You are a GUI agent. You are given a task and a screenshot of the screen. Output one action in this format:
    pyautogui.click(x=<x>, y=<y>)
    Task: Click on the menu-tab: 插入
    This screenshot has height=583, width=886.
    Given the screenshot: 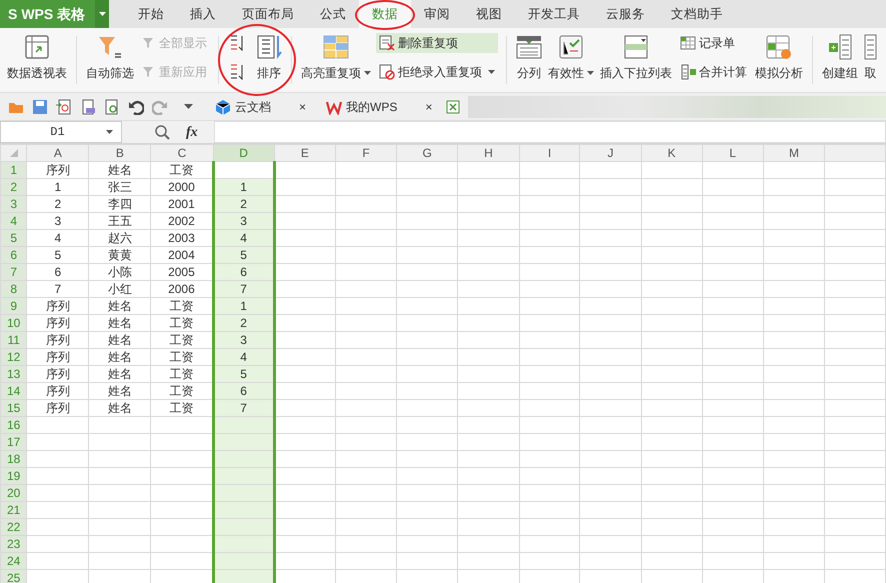 What is the action you would take?
    pyautogui.click(x=203, y=14)
    